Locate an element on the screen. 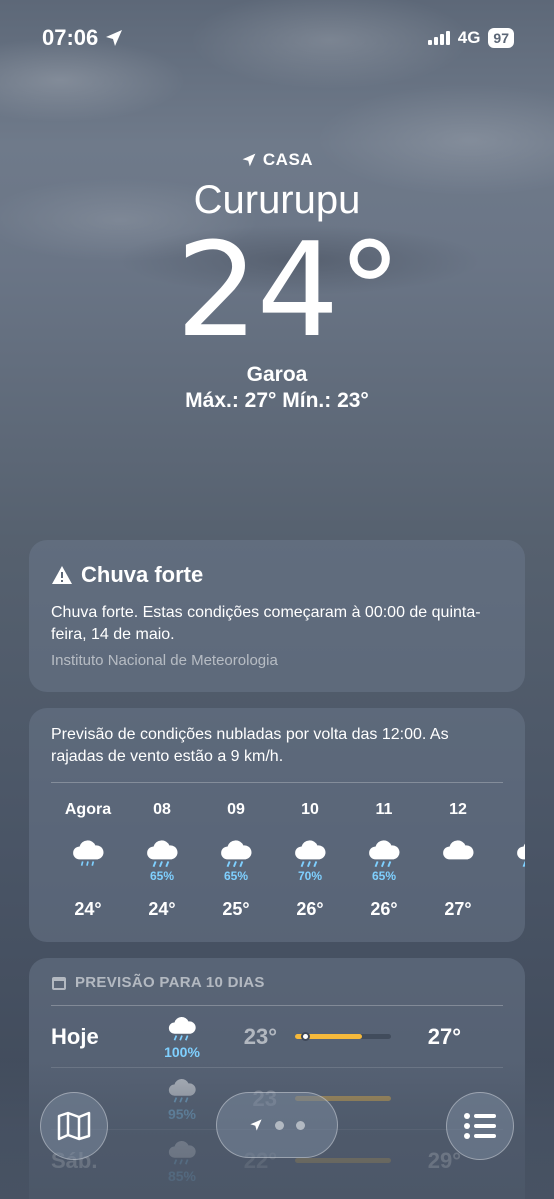  hour-label: 1 is located at coordinates (510, 812).